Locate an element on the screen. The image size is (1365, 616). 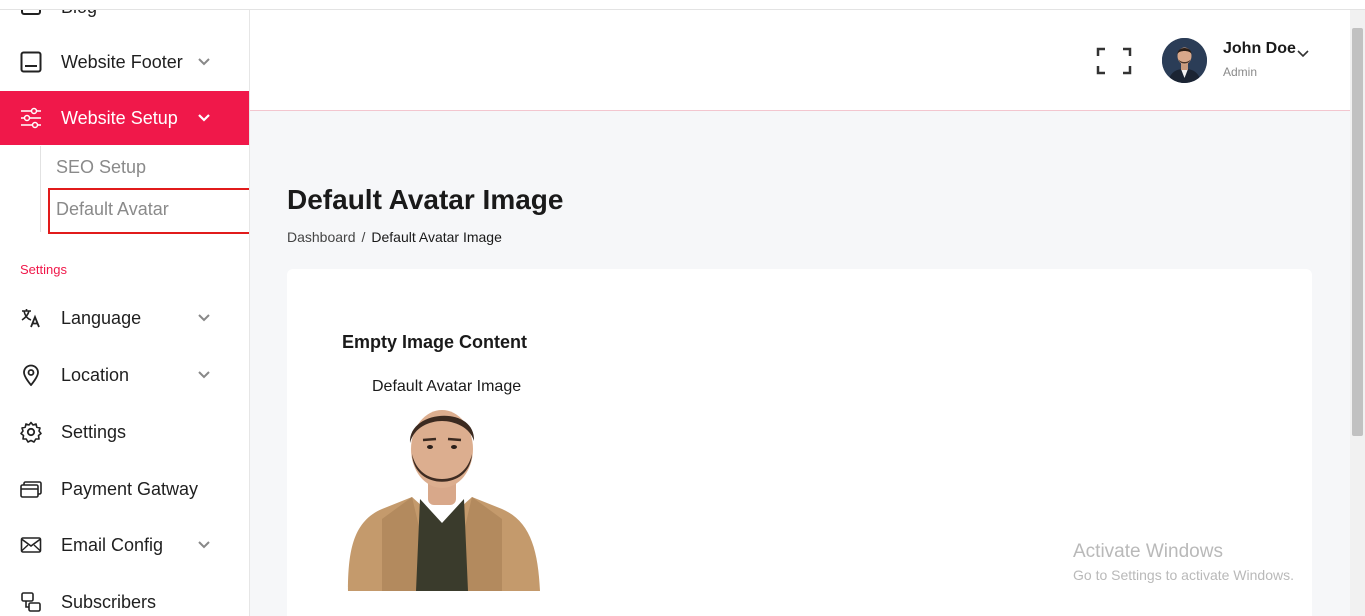
gear-icon is located at coordinates (31, 432).